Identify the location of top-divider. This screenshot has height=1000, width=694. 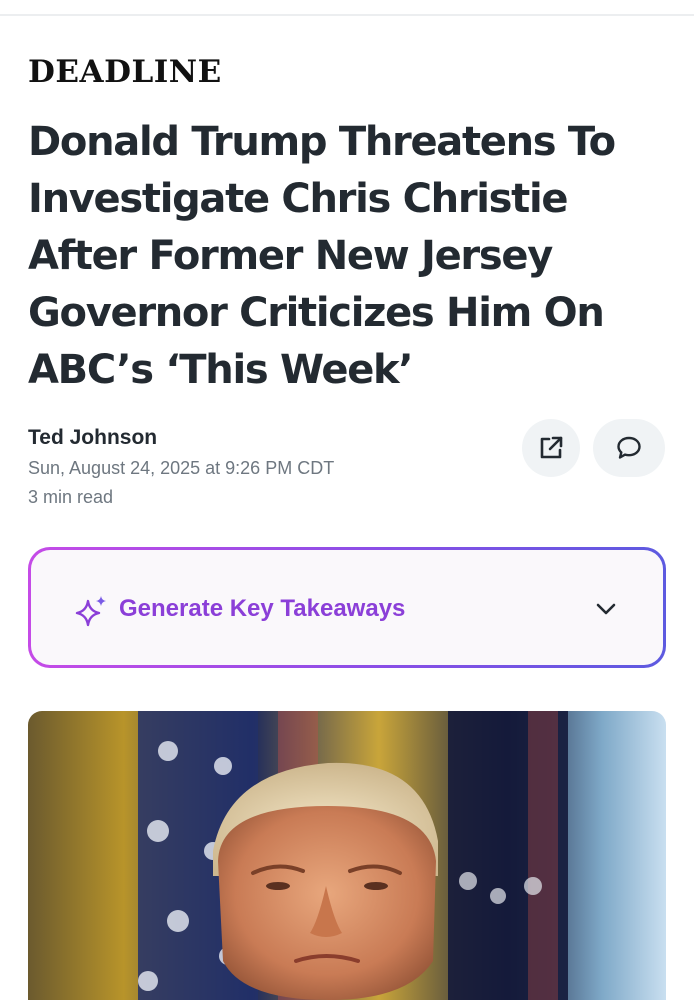
(347, 15).